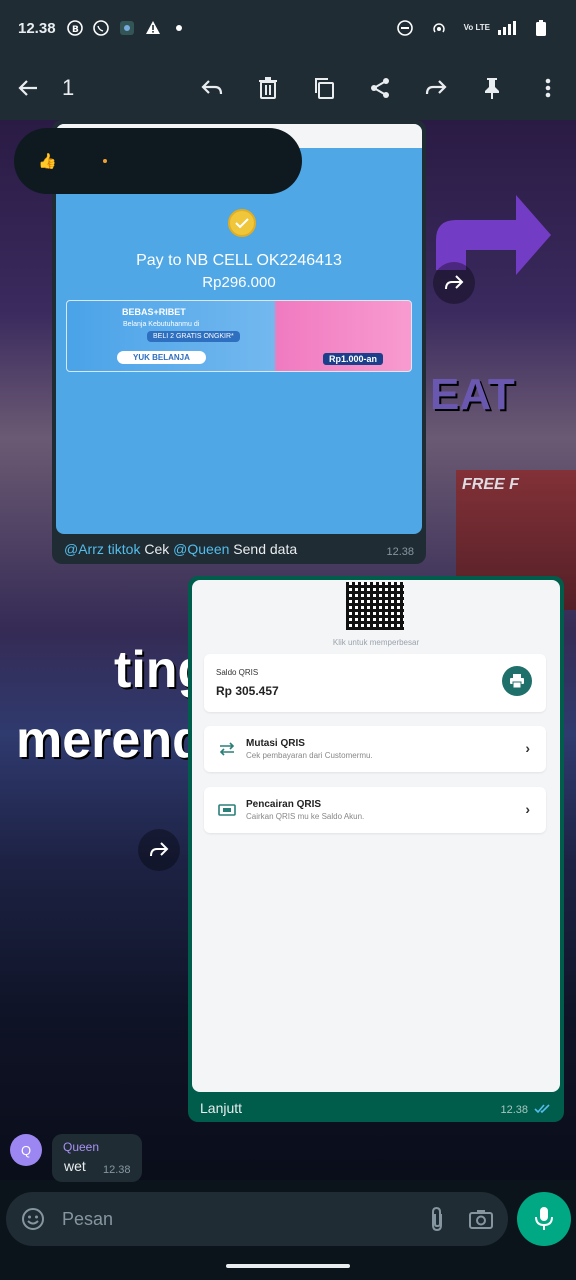  I want to click on status-bar: 12.38 B Vo LTE, so click(288, 28).